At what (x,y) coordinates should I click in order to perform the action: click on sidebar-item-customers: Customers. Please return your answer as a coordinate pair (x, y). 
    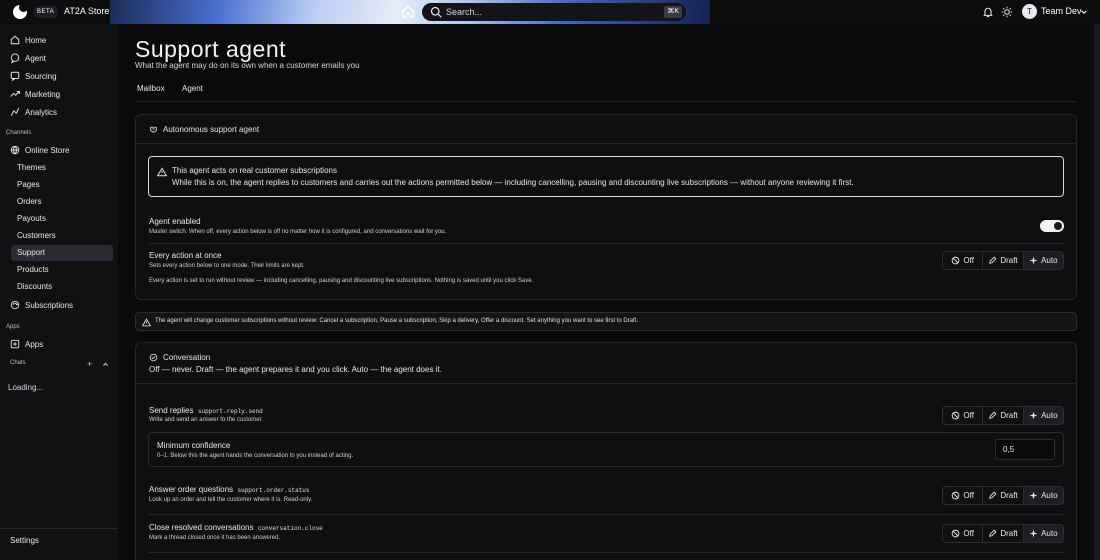
    Looking at the image, I should click on (62, 236).